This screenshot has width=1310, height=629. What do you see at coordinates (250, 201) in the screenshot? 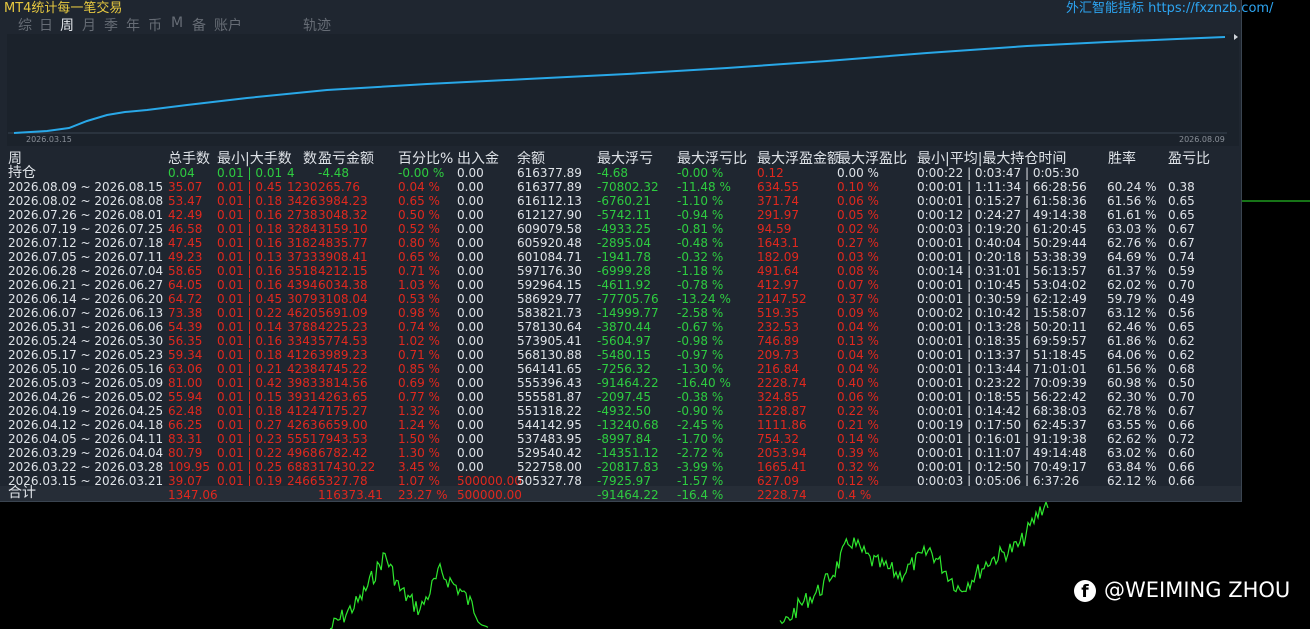
I see `cell-minmax: 0.01 | 0.18` at bounding box center [250, 201].